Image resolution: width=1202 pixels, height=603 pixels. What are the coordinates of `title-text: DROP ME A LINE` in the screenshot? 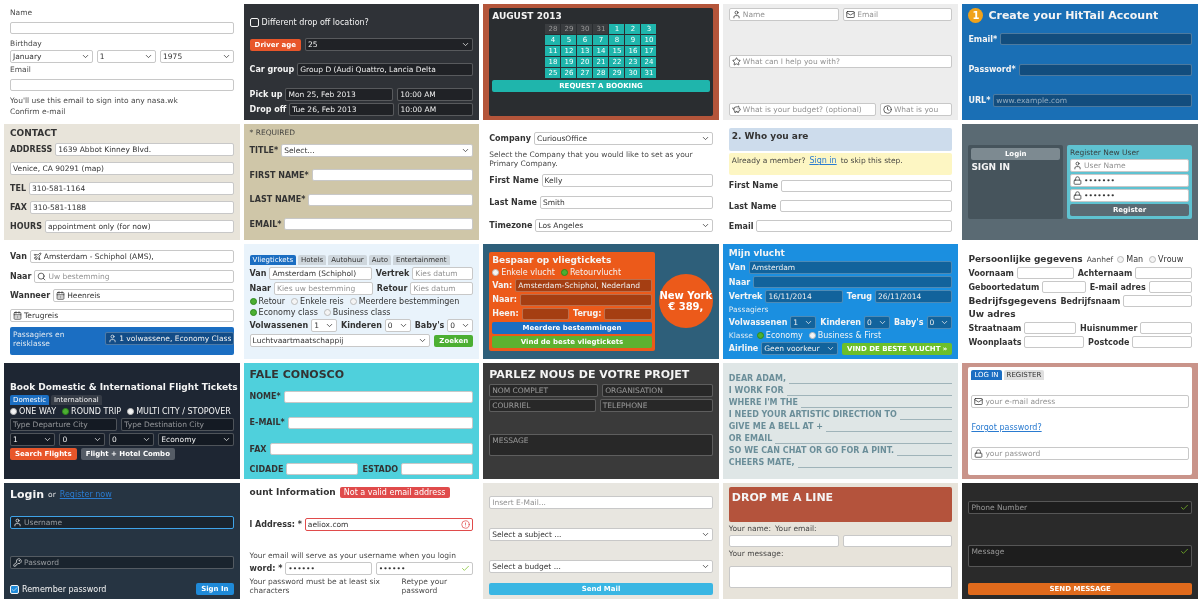 It's located at (782, 498).